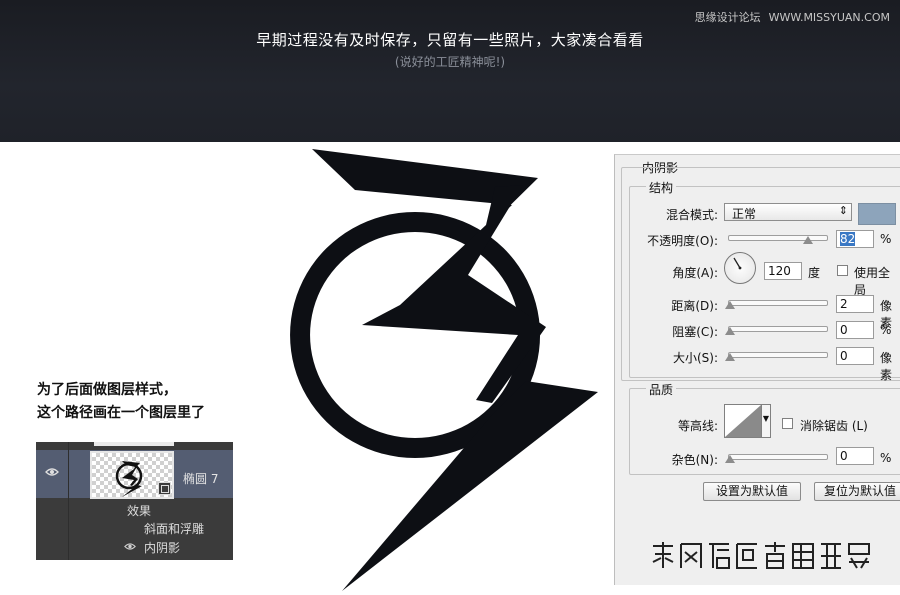 The height and width of the screenshot is (595, 900). What do you see at coordinates (855, 239) in the screenshot?
I see `opacity-input: 82` at bounding box center [855, 239].